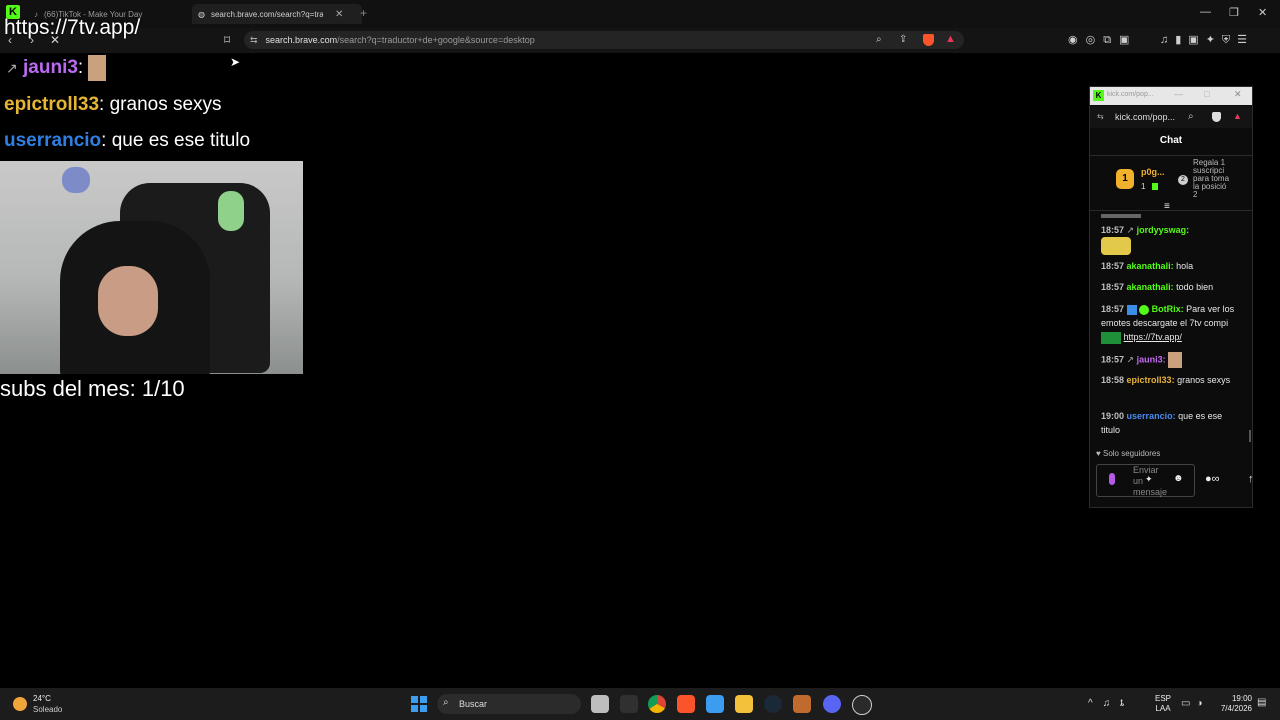 This screenshot has width=1280, height=720. What do you see at coordinates (1206, 94) in the screenshot?
I see `popup-maximize-button: □` at bounding box center [1206, 94].